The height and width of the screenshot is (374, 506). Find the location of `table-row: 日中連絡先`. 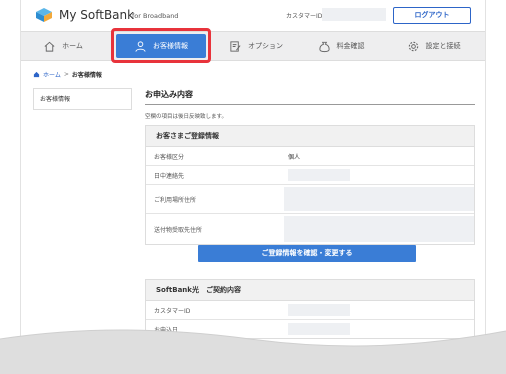

table-row: 日中連絡先 is located at coordinates (310, 175).